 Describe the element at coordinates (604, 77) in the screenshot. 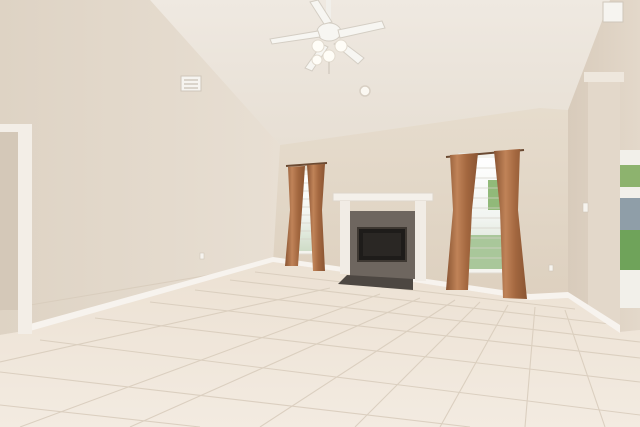

I see `column-capital` at that location.